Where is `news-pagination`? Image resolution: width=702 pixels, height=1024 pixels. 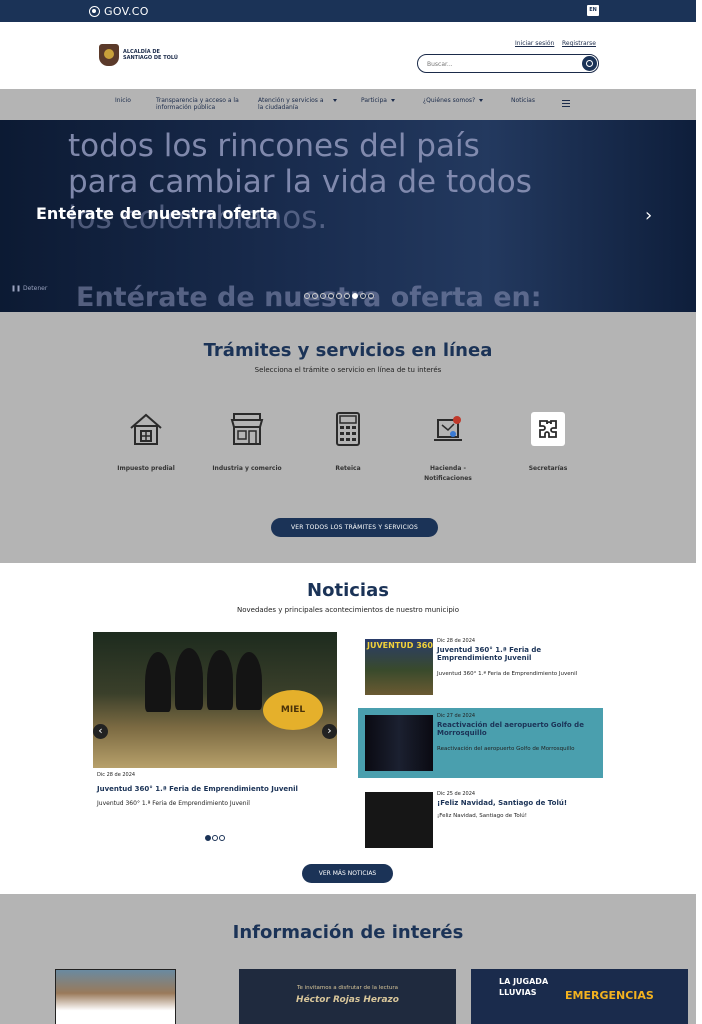 news-pagination is located at coordinates (215, 838).